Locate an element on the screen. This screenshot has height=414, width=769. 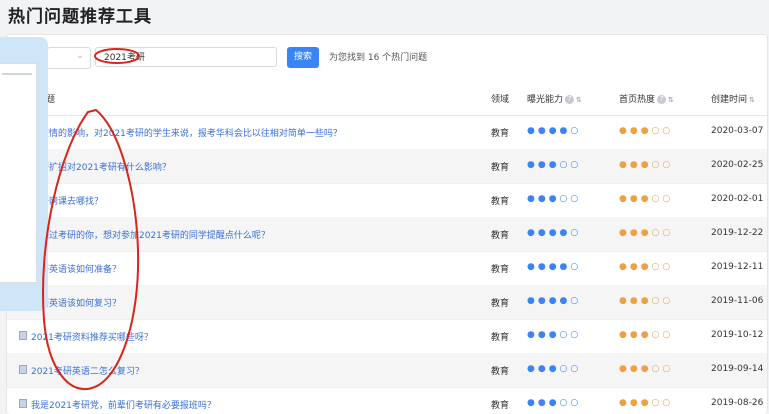
date-cell: 2020-03-07 is located at coordinates (737, 131).